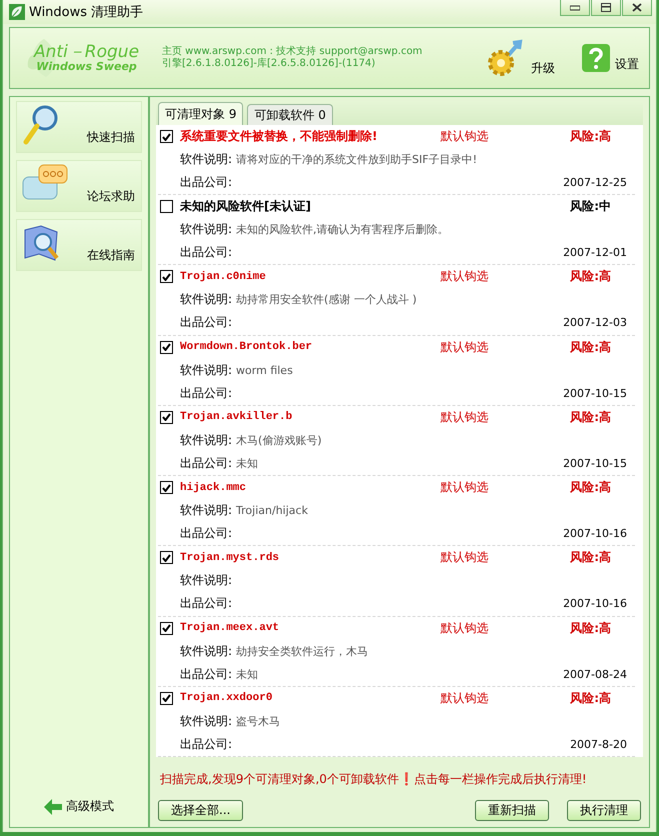  What do you see at coordinates (302, 651) in the screenshot?
I see `description-text: 劫持安全类软件运行，木马` at bounding box center [302, 651].